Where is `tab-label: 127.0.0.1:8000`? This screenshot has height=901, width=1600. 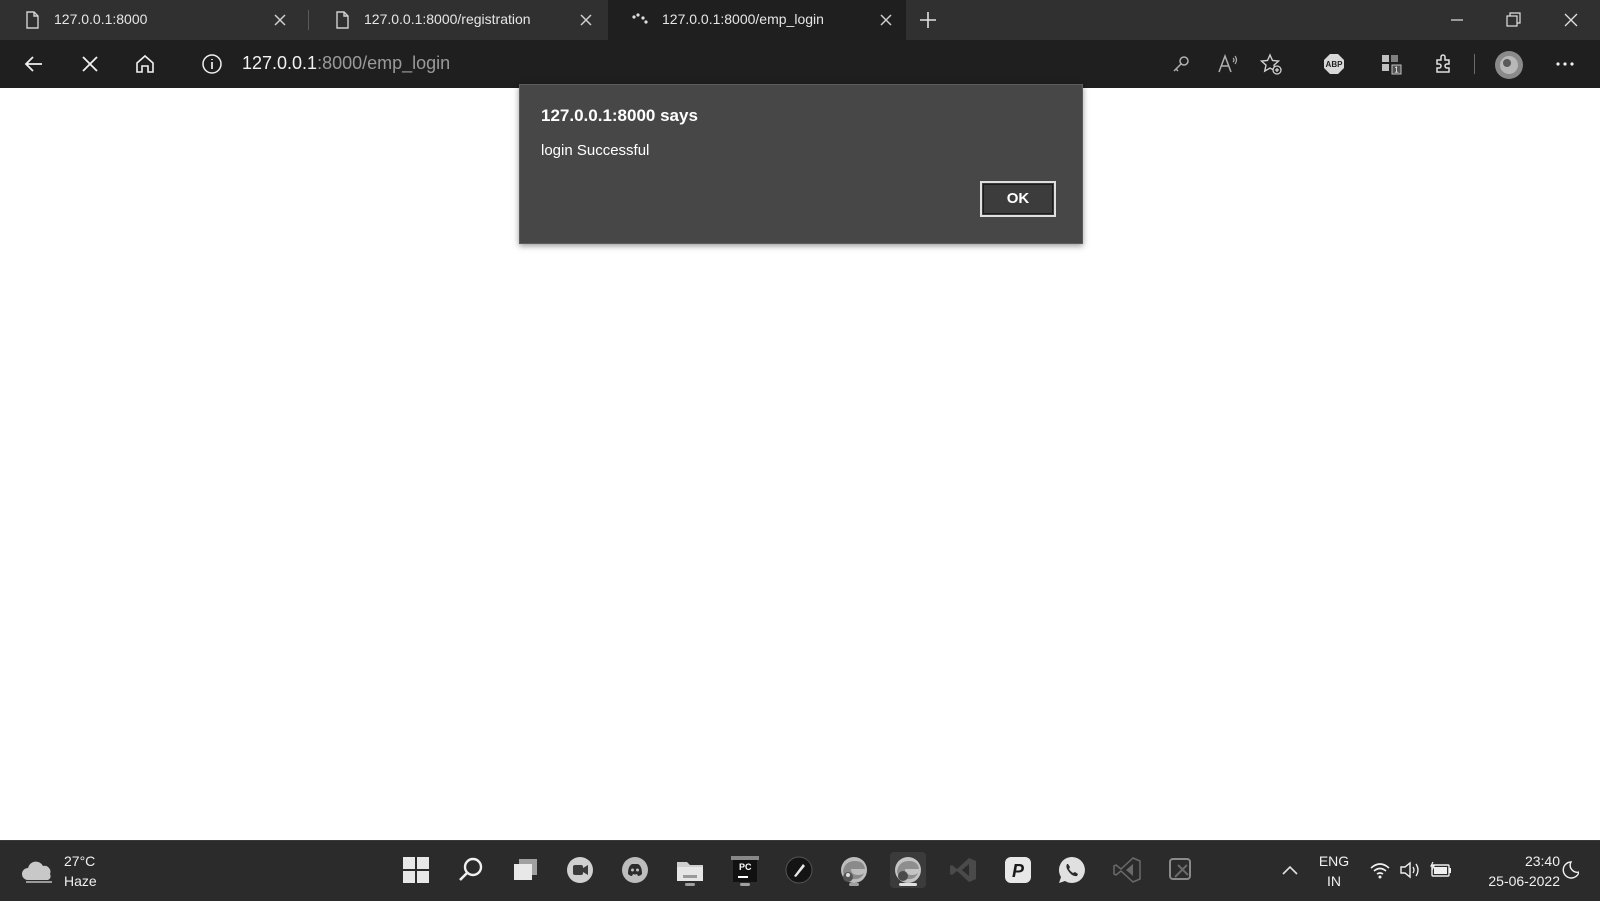
tab-label: 127.0.0.1:8000 is located at coordinates (101, 19).